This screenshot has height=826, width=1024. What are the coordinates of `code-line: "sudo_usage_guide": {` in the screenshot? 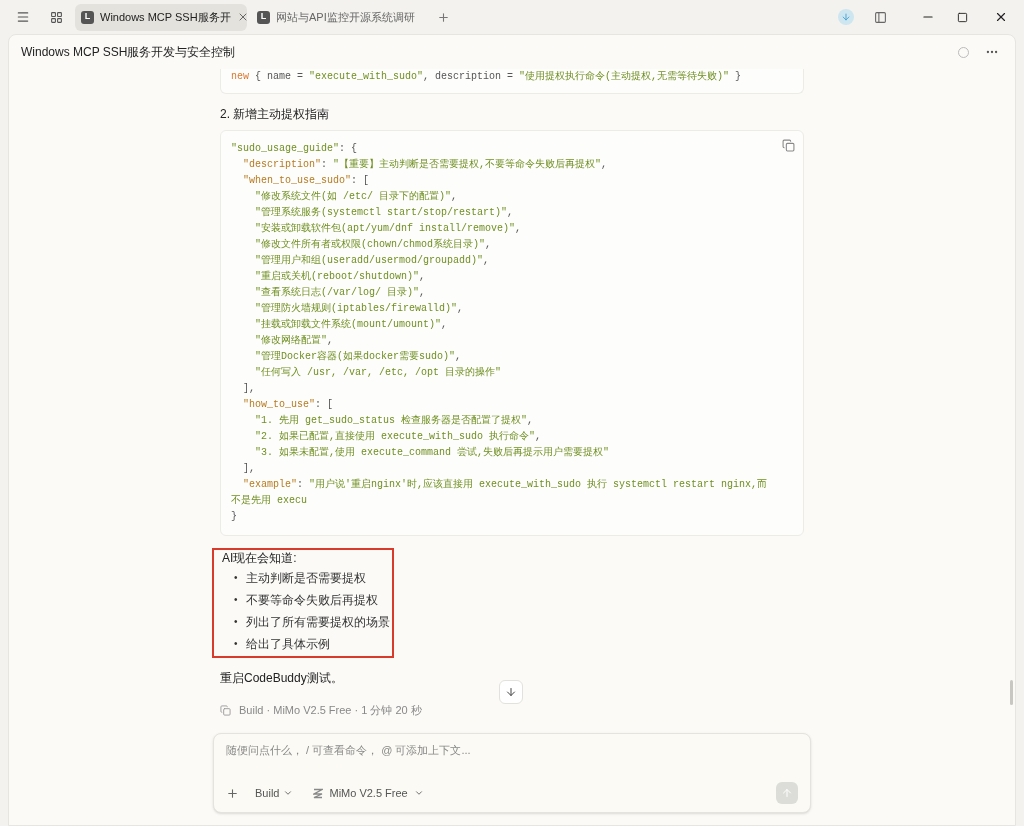 It's located at (295, 149).